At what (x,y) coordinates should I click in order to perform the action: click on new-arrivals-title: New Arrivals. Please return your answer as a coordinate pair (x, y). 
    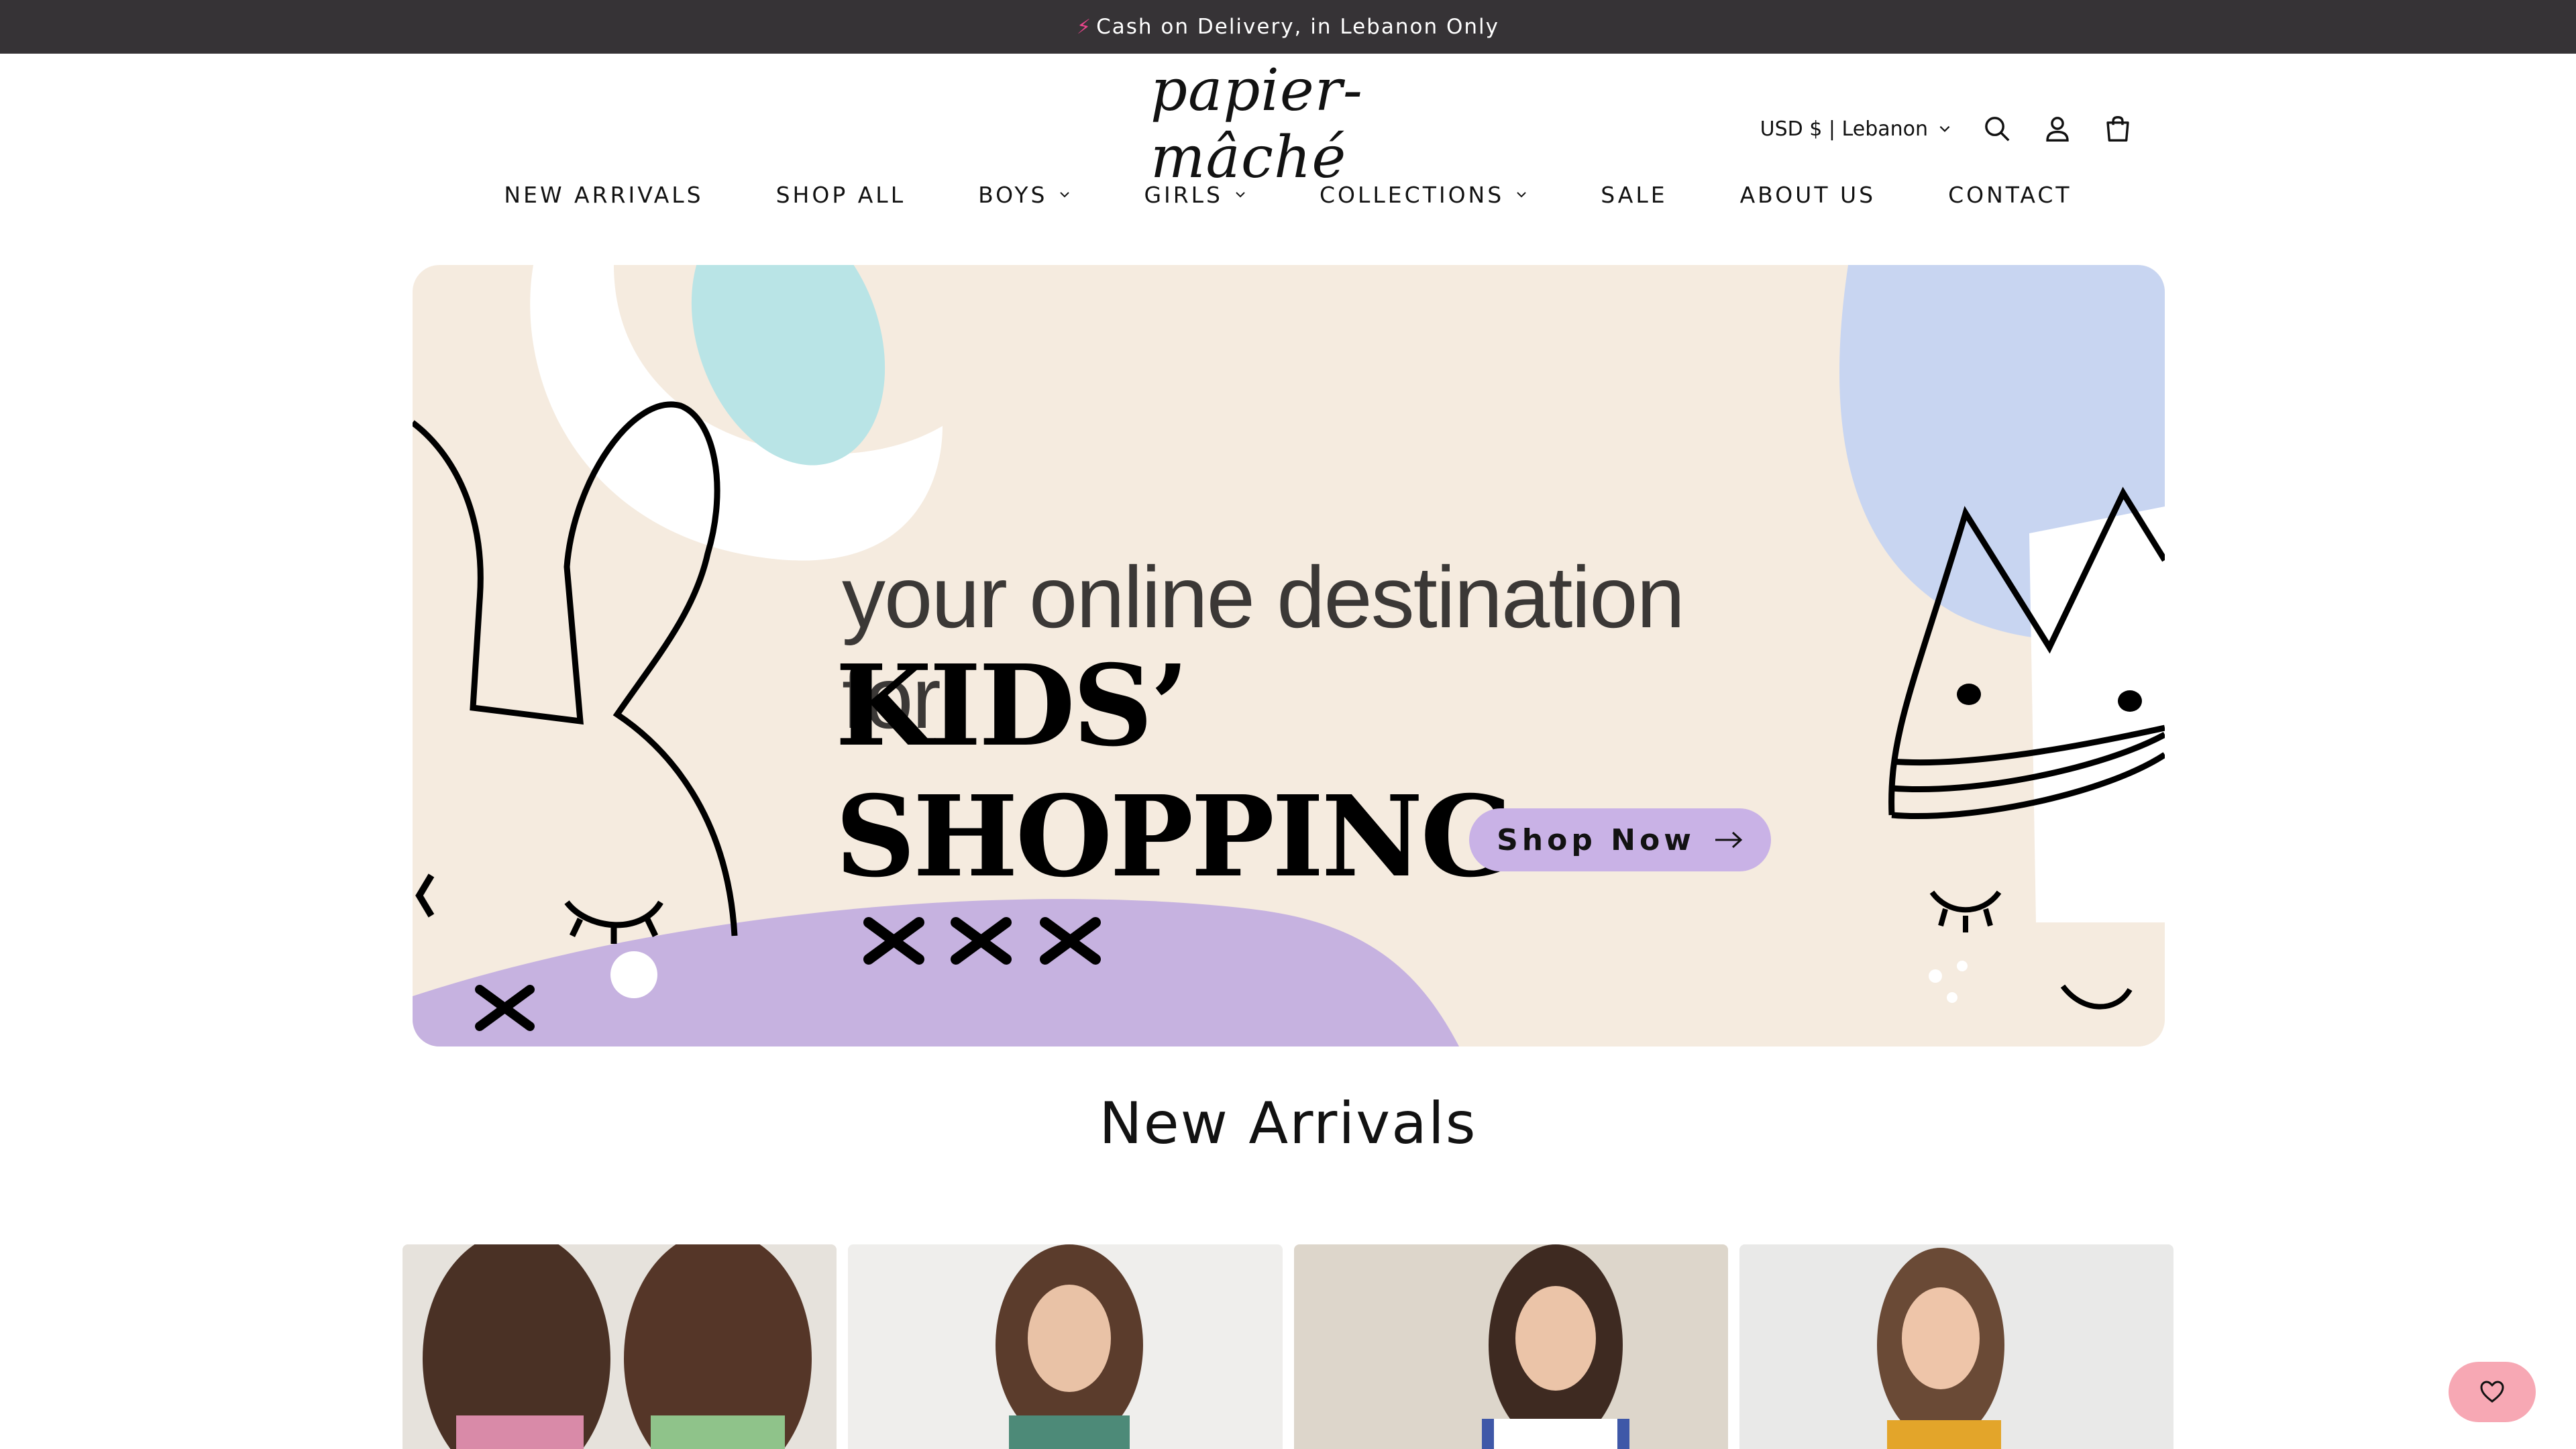
    Looking at the image, I should click on (1288, 1123).